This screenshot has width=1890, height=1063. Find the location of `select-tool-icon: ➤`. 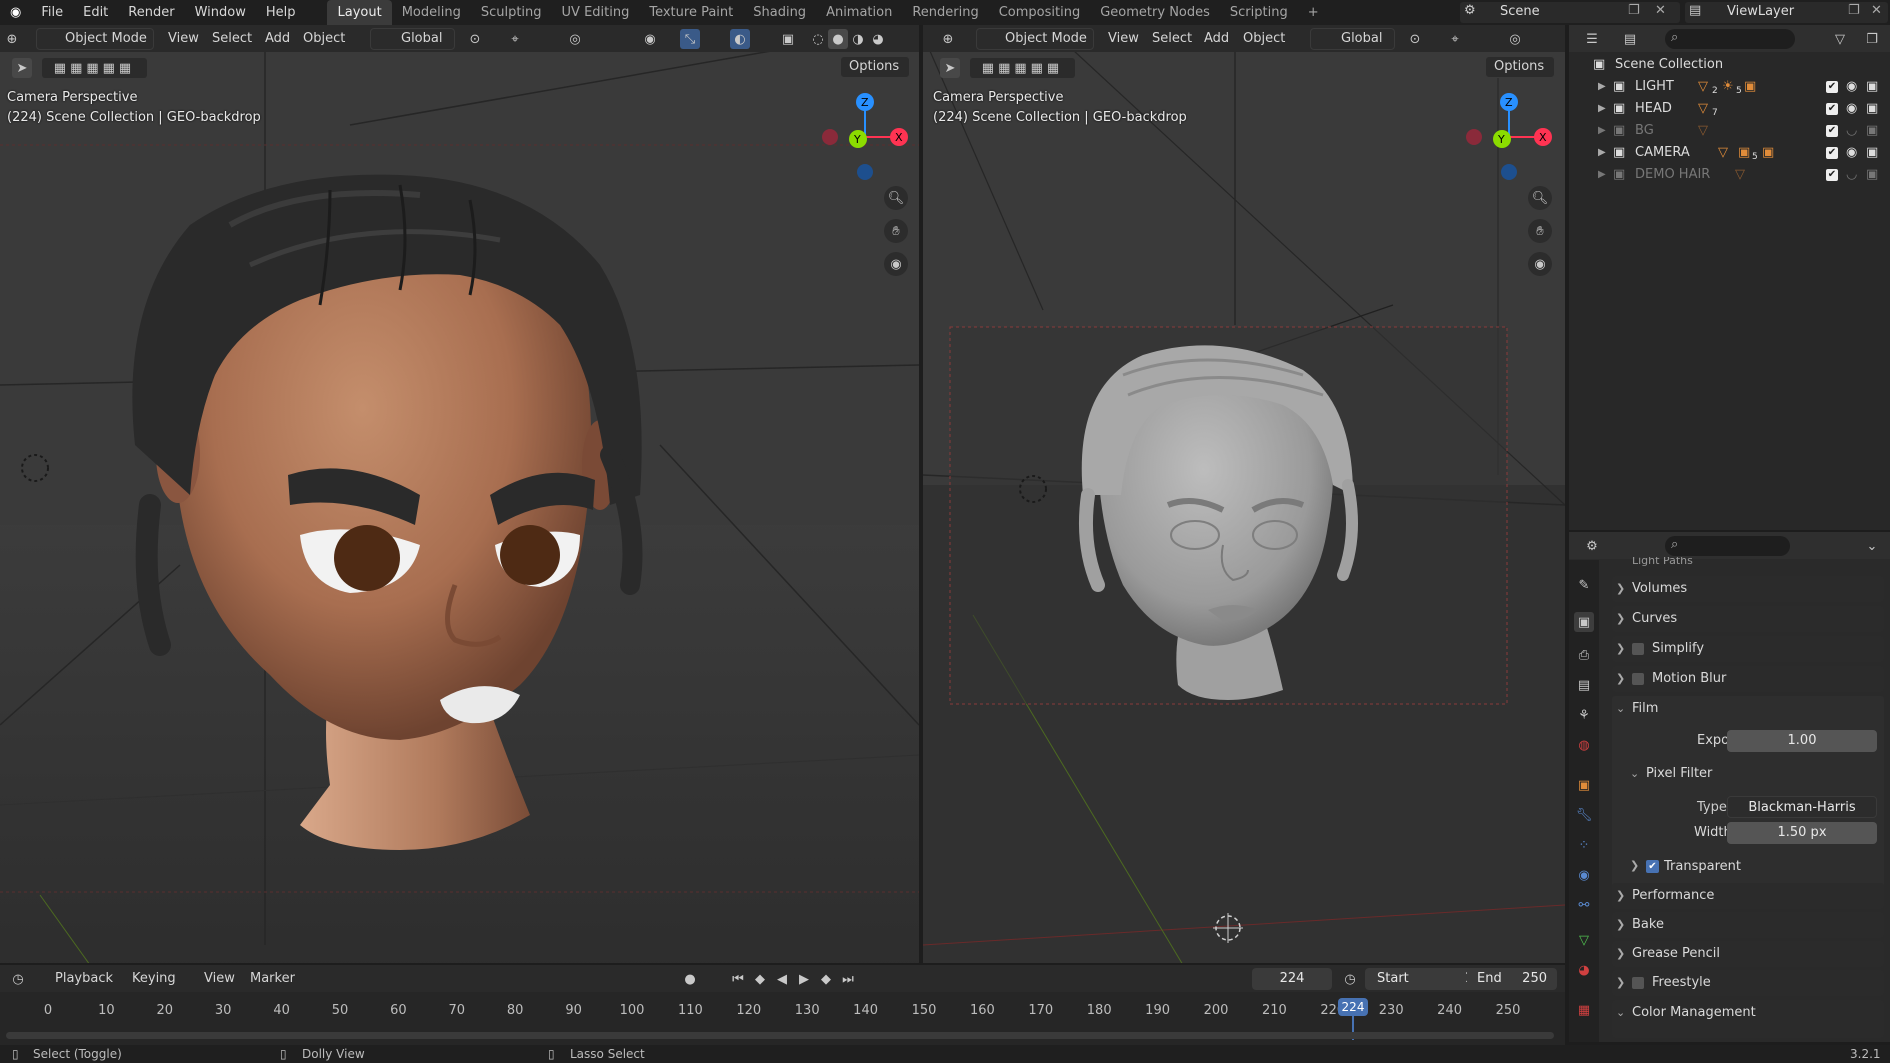

select-tool-icon: ➤ is located at coordinates (22, 68).